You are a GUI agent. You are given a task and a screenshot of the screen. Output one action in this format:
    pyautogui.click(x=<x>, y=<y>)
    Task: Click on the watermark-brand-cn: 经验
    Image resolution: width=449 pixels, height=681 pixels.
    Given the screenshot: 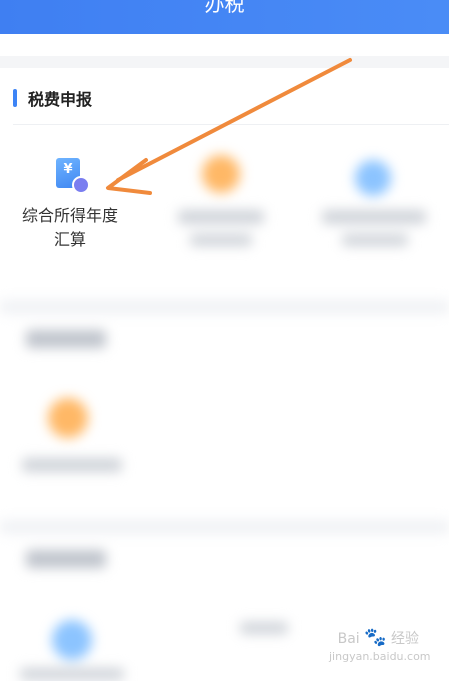 What is the action you would take?
    pyautogui.click(x=405, y=639)
    